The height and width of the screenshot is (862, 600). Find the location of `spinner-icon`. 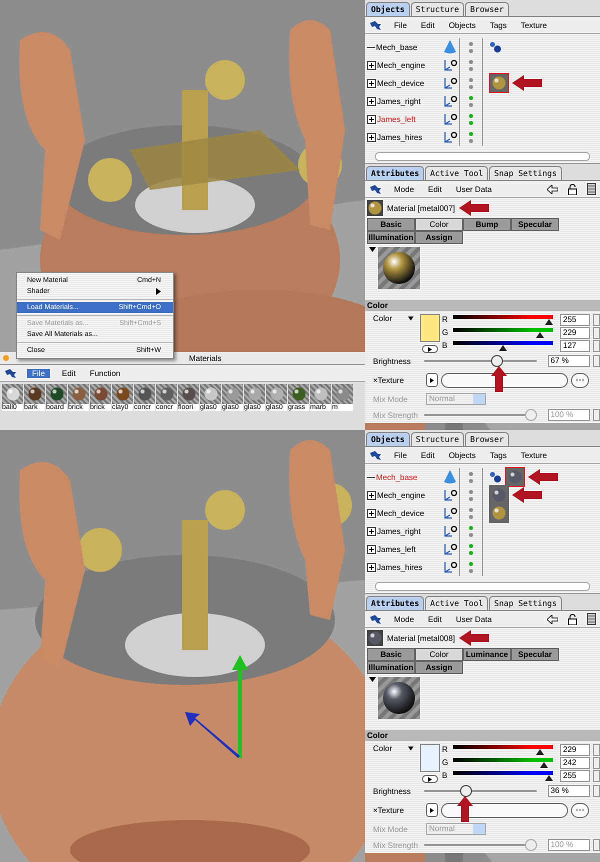

spinner-icon is located at coordinates (596, 762).